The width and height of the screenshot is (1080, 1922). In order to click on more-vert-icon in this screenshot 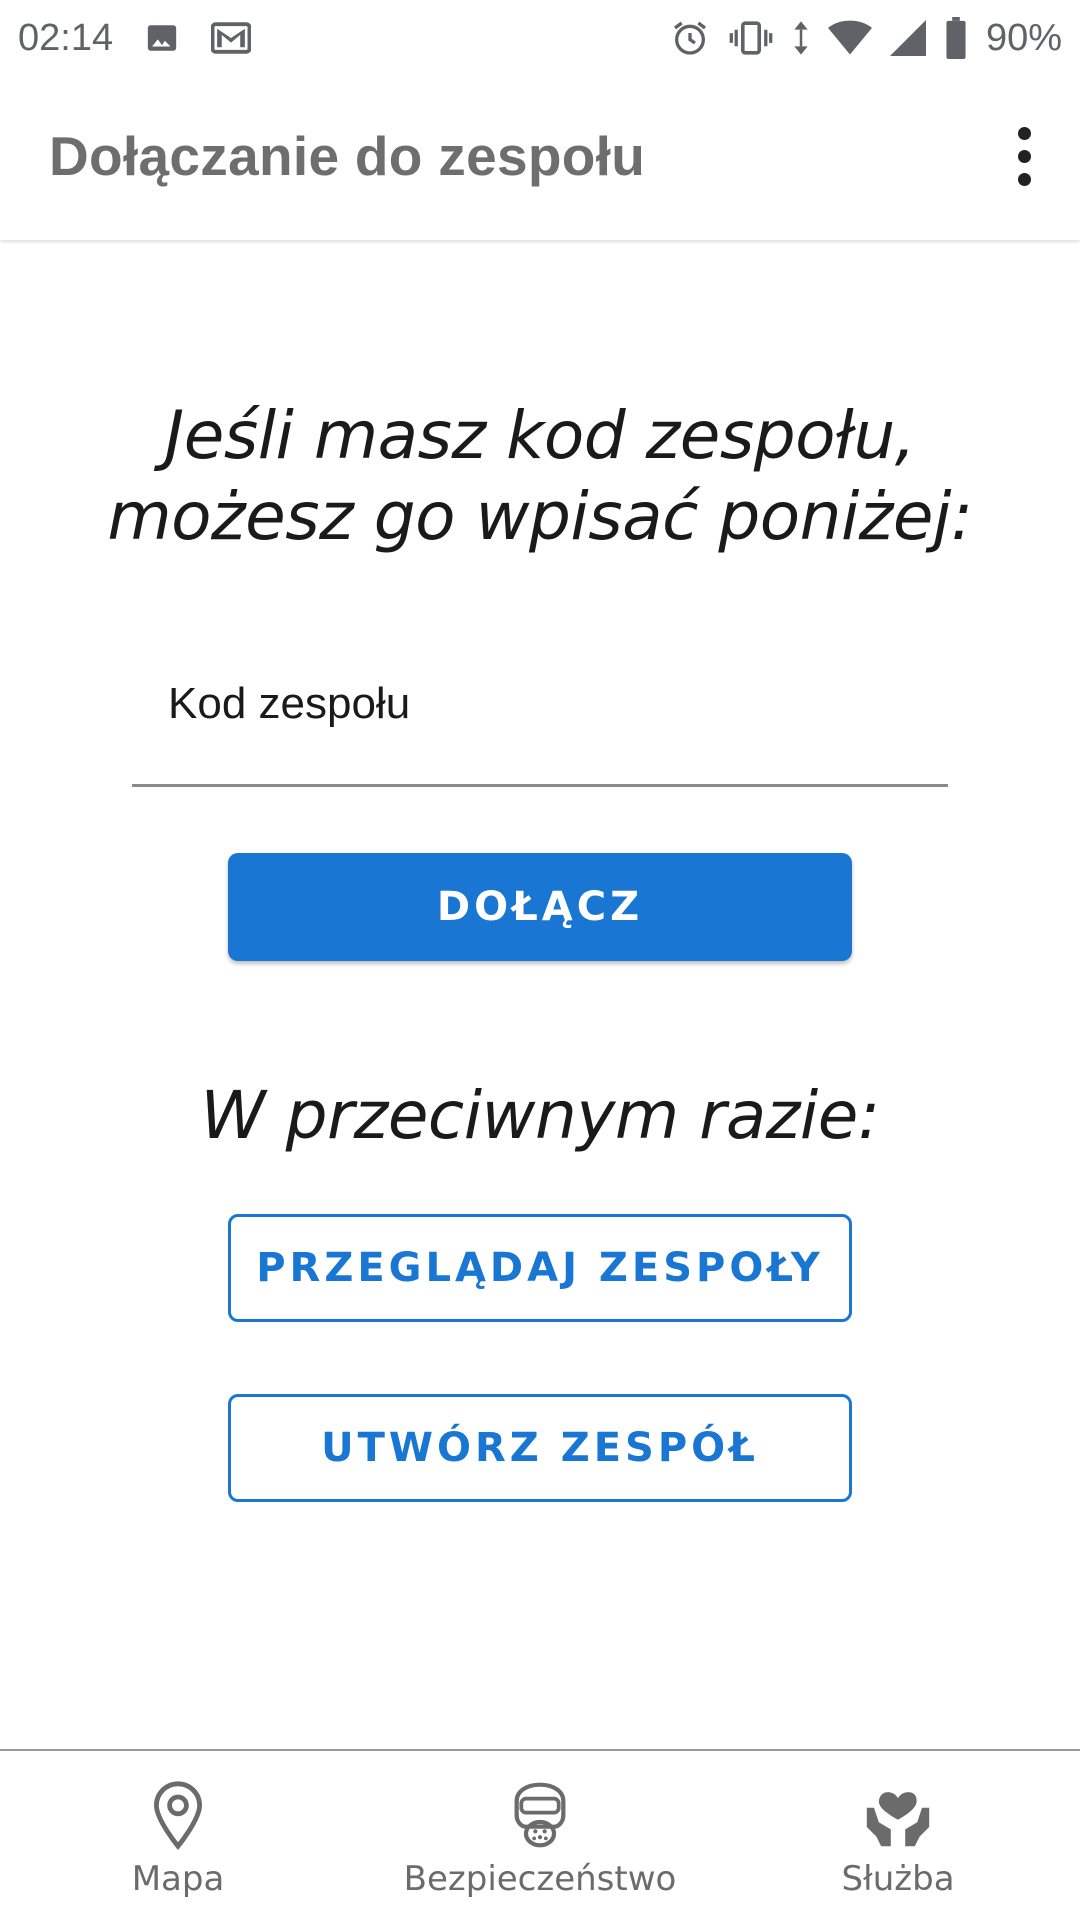, I will do `click(1024, 133)`.